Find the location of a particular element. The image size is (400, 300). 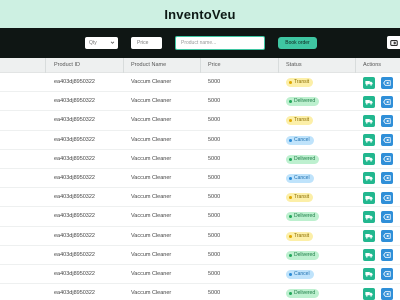

filter-toolbar: Qty Price Product name... Book order is located at coordinates (200, 43).